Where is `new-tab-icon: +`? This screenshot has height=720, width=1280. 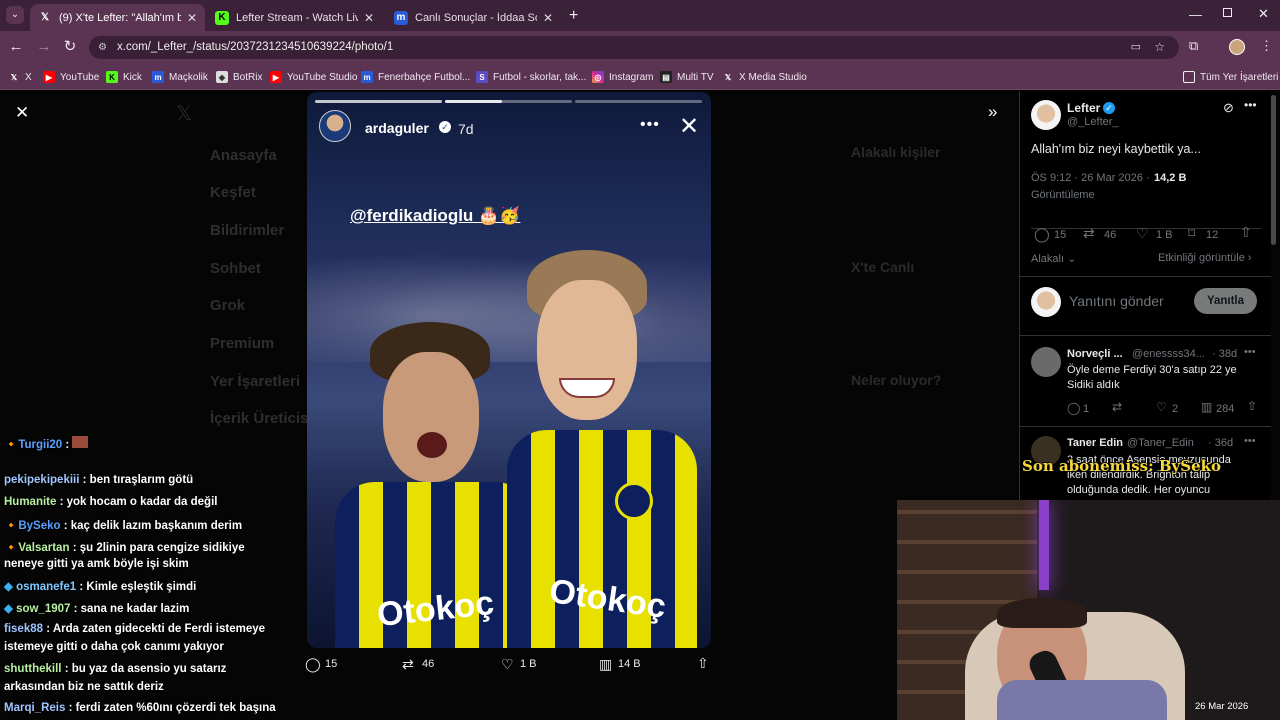
new-tab-icon: + is located at coordinates (573, 16).